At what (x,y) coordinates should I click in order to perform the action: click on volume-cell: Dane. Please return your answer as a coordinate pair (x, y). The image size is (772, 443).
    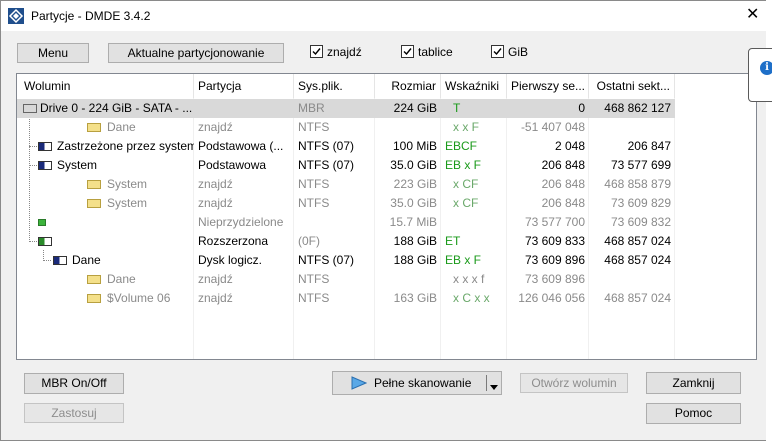
    Looking at the image, I should click on (121, 279).